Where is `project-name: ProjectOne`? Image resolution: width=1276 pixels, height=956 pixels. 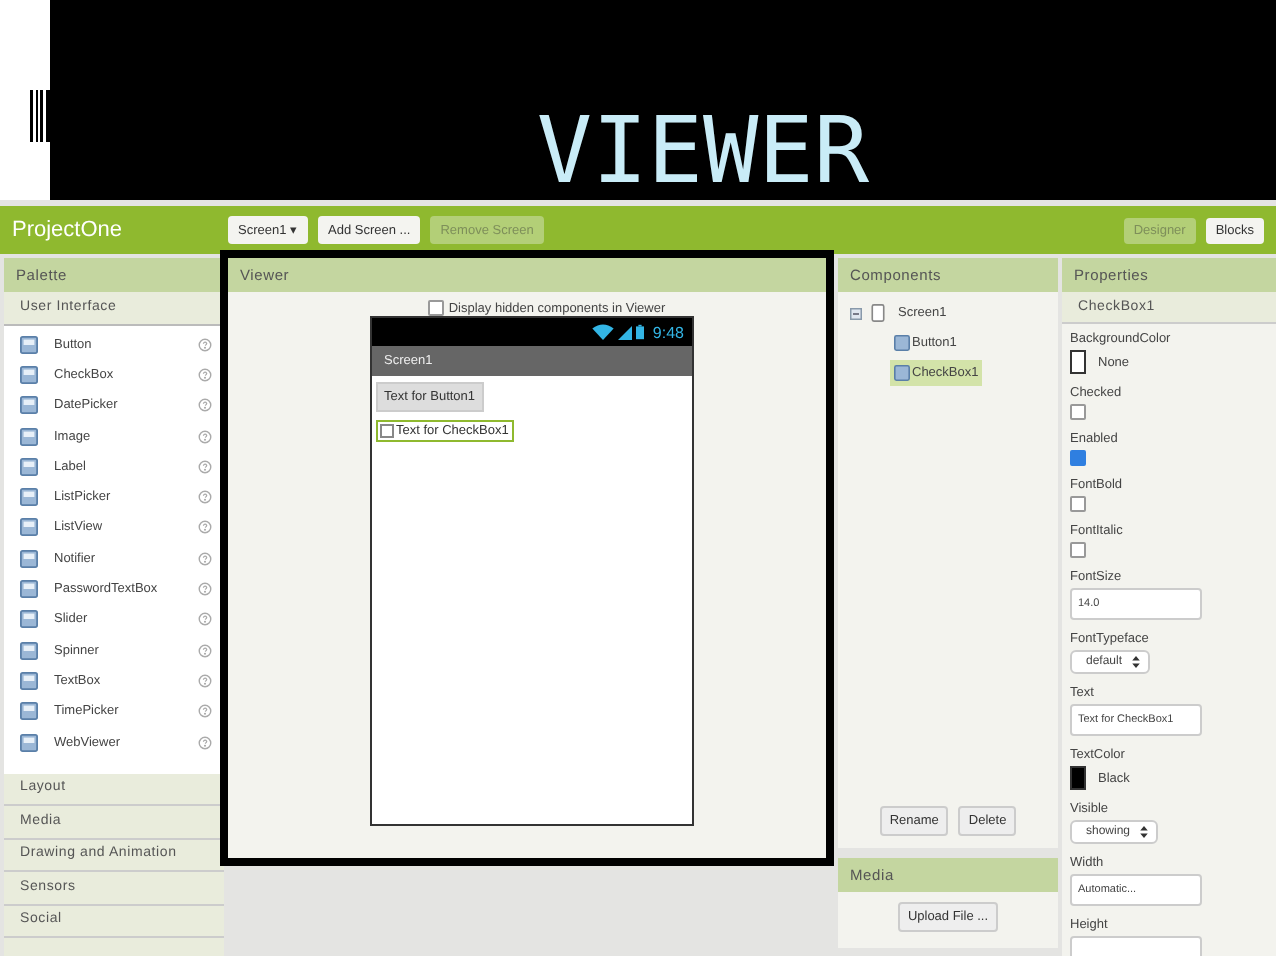
project-name: ProjectOne is located at coordinates (68, 230).